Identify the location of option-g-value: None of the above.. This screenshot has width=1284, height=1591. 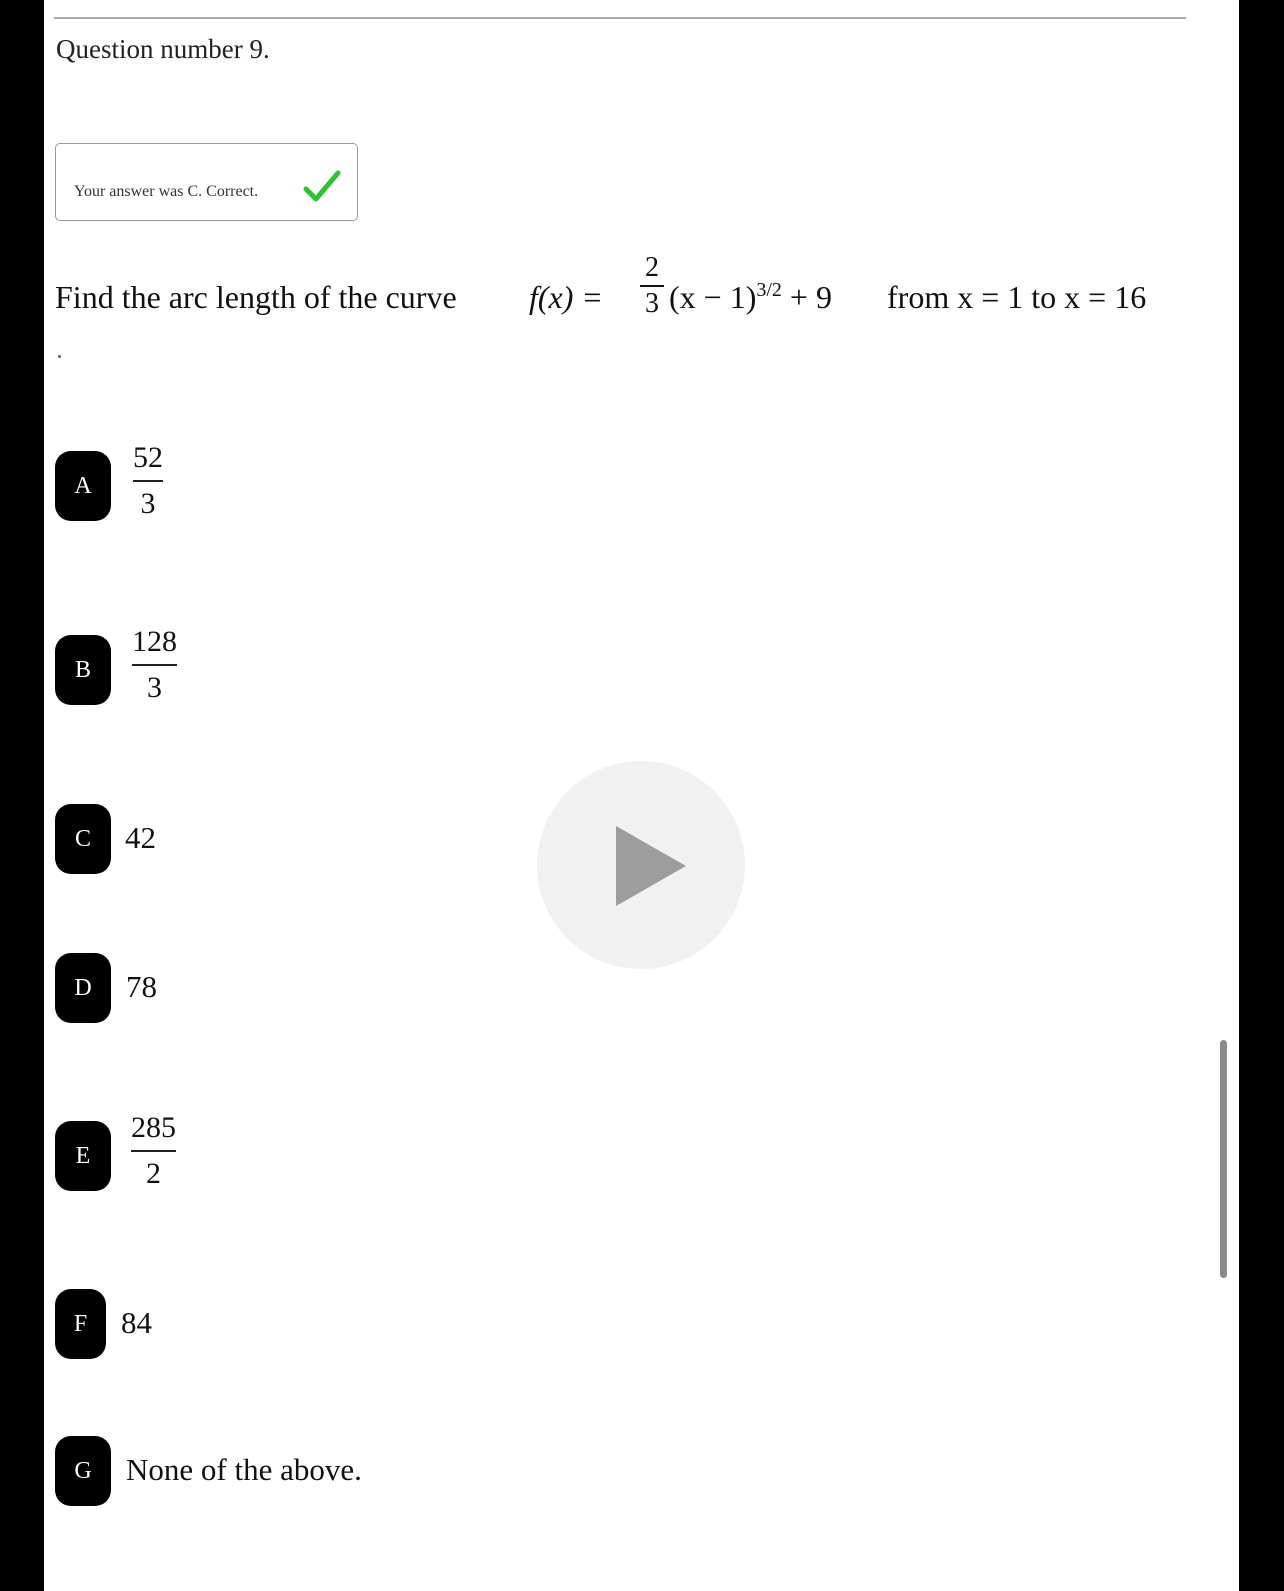
(244, 1469).